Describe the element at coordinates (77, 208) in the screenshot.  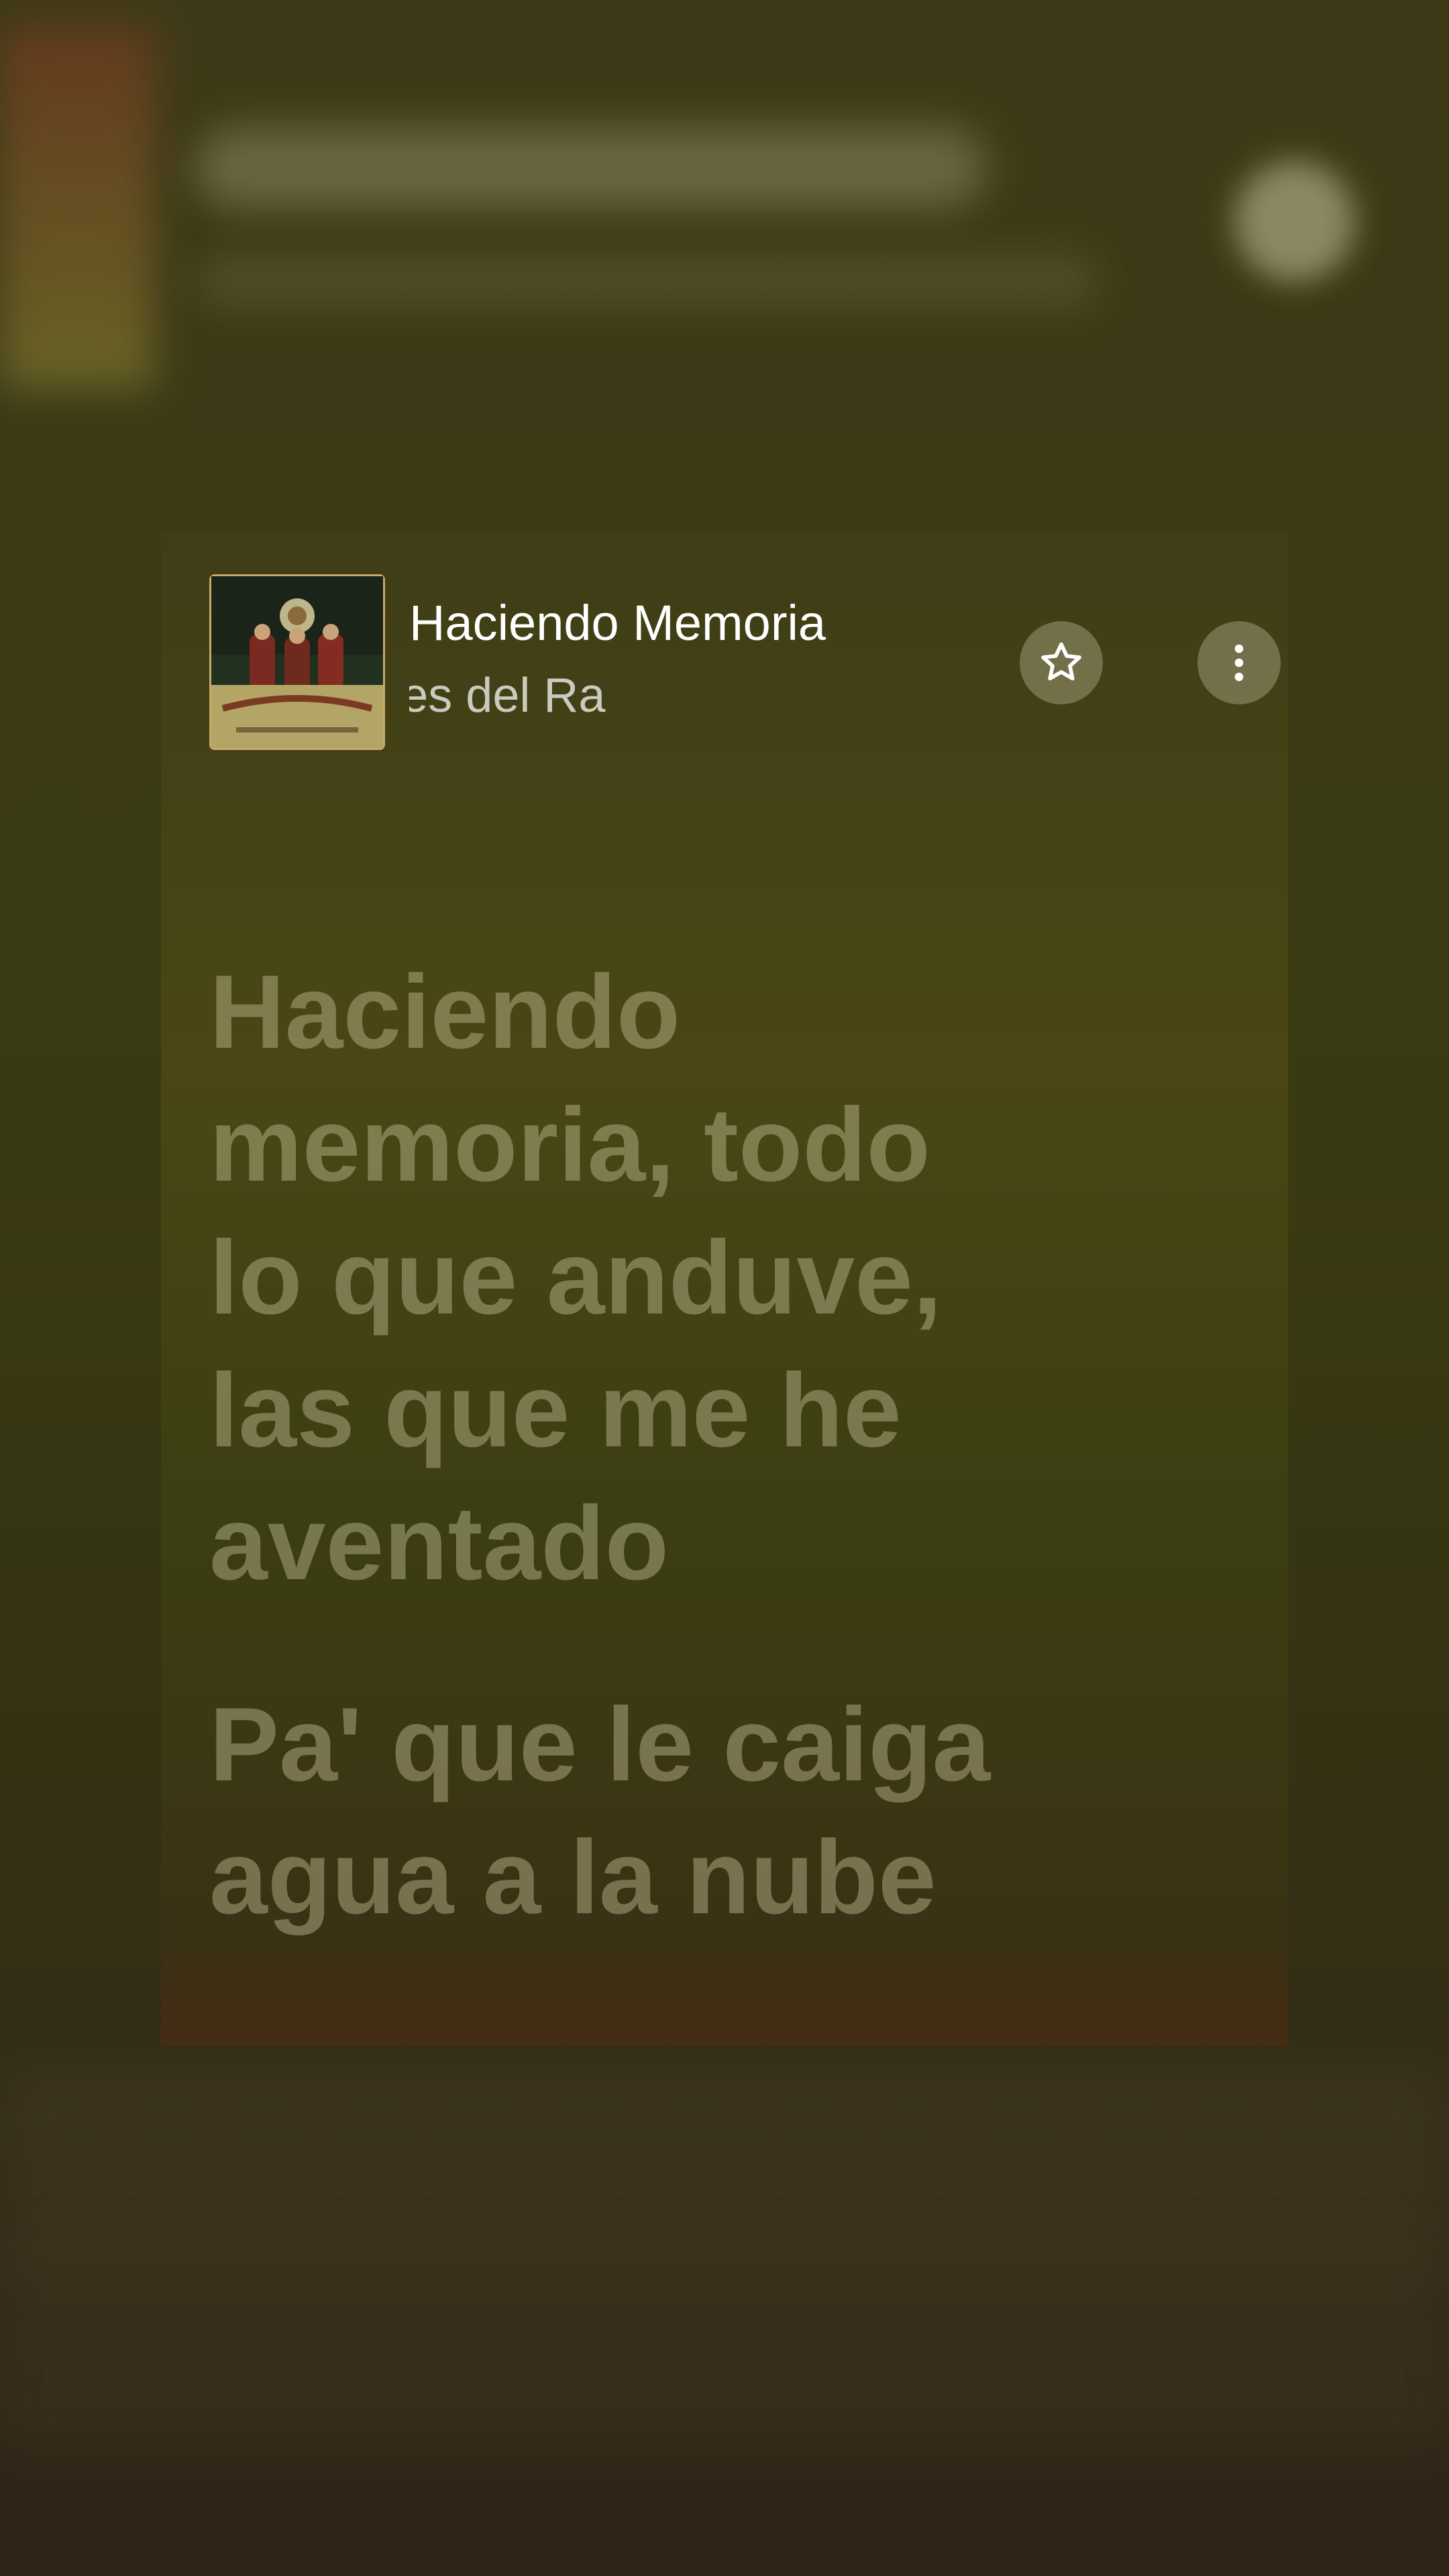
I see `background-album-art-blur` at that location.